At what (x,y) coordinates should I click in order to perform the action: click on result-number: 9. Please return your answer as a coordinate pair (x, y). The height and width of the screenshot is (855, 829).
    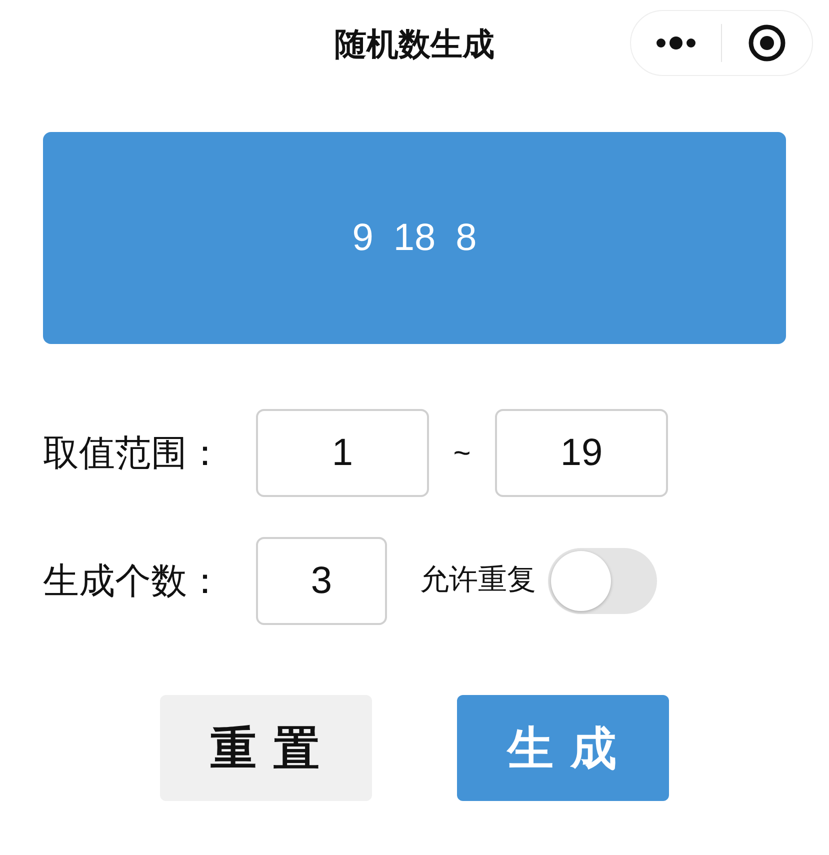
    Looking at the image, I should click on (363, 238).